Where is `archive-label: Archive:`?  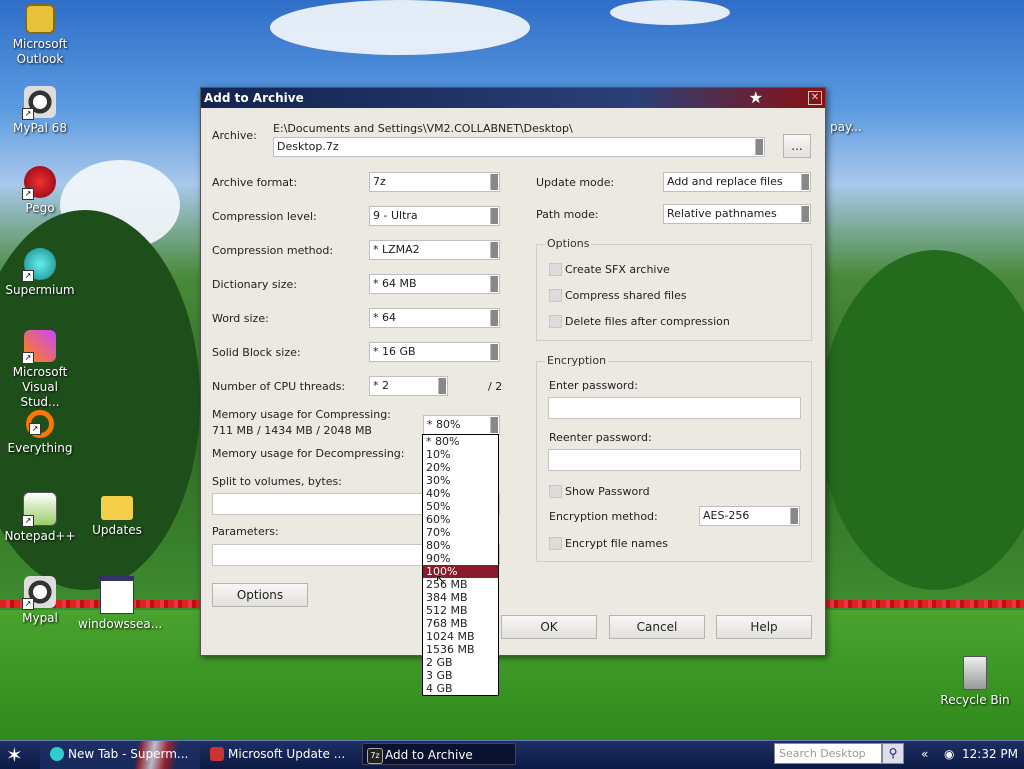
archive-label: Archive: is located at coordinates (234, 135).